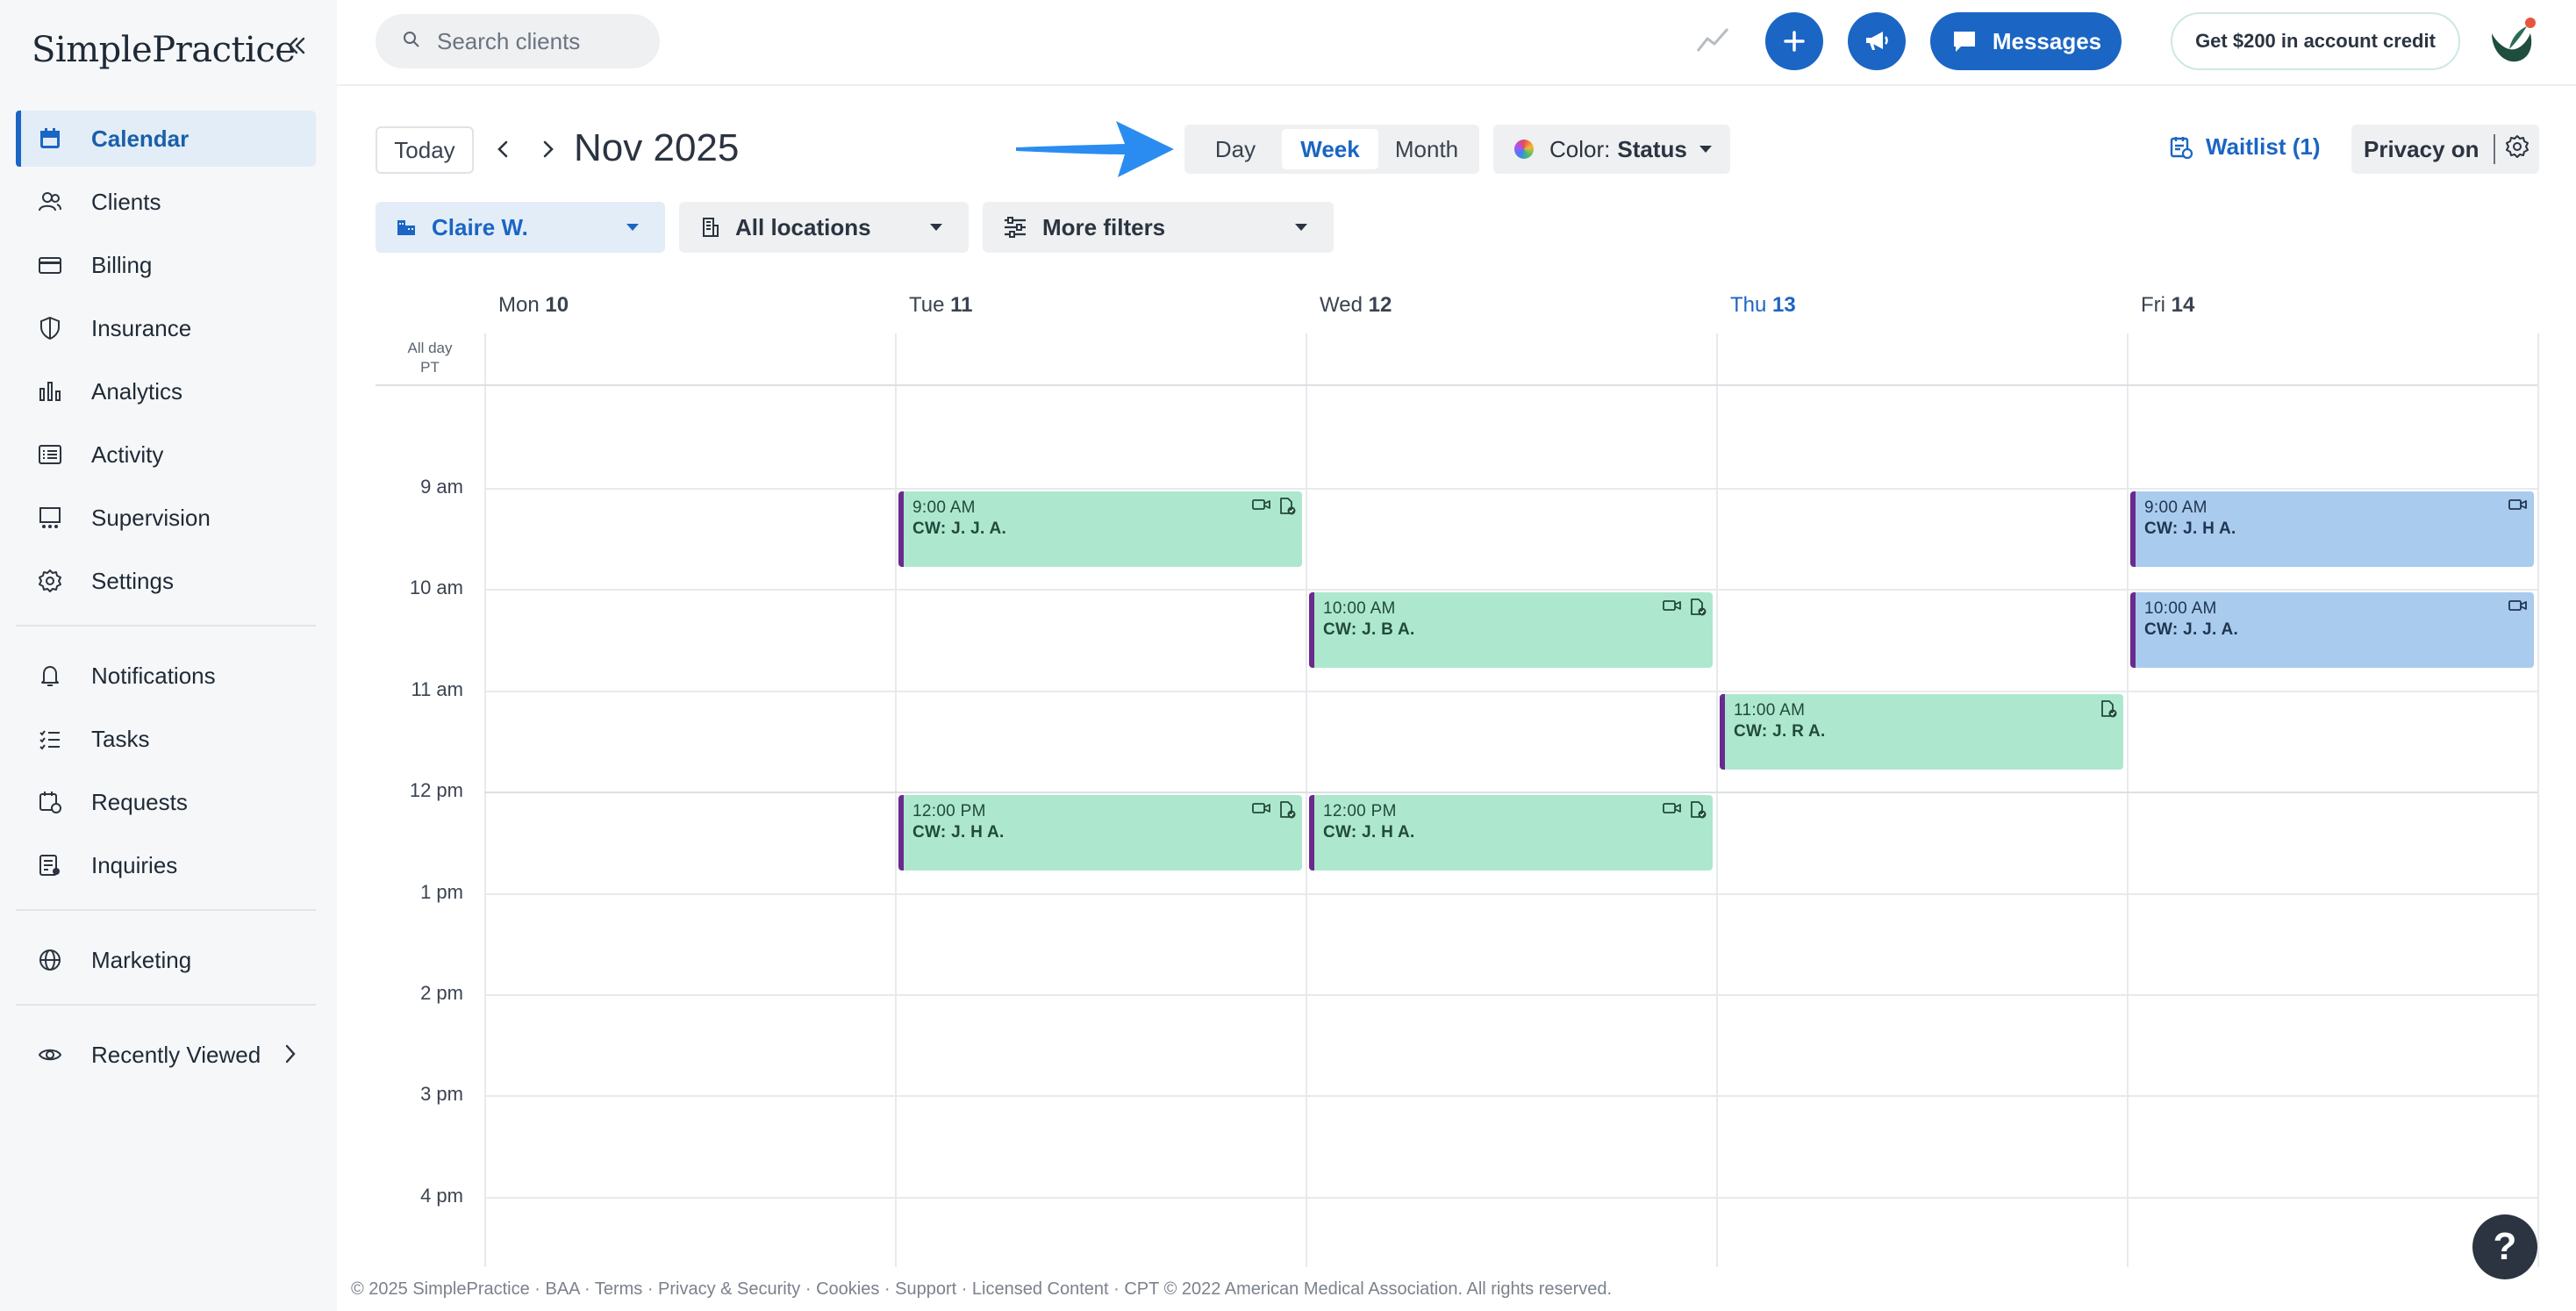  I want to click on appointment-client: CW: J. B A., so click(1369, 630).